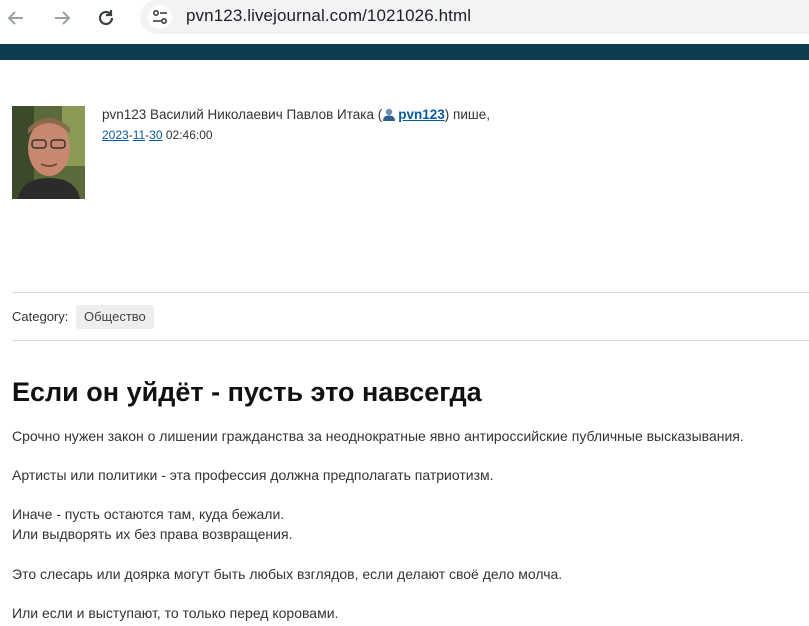  I want to click on post-date: 2023-11-30 02:46:00, so click(157, 135).